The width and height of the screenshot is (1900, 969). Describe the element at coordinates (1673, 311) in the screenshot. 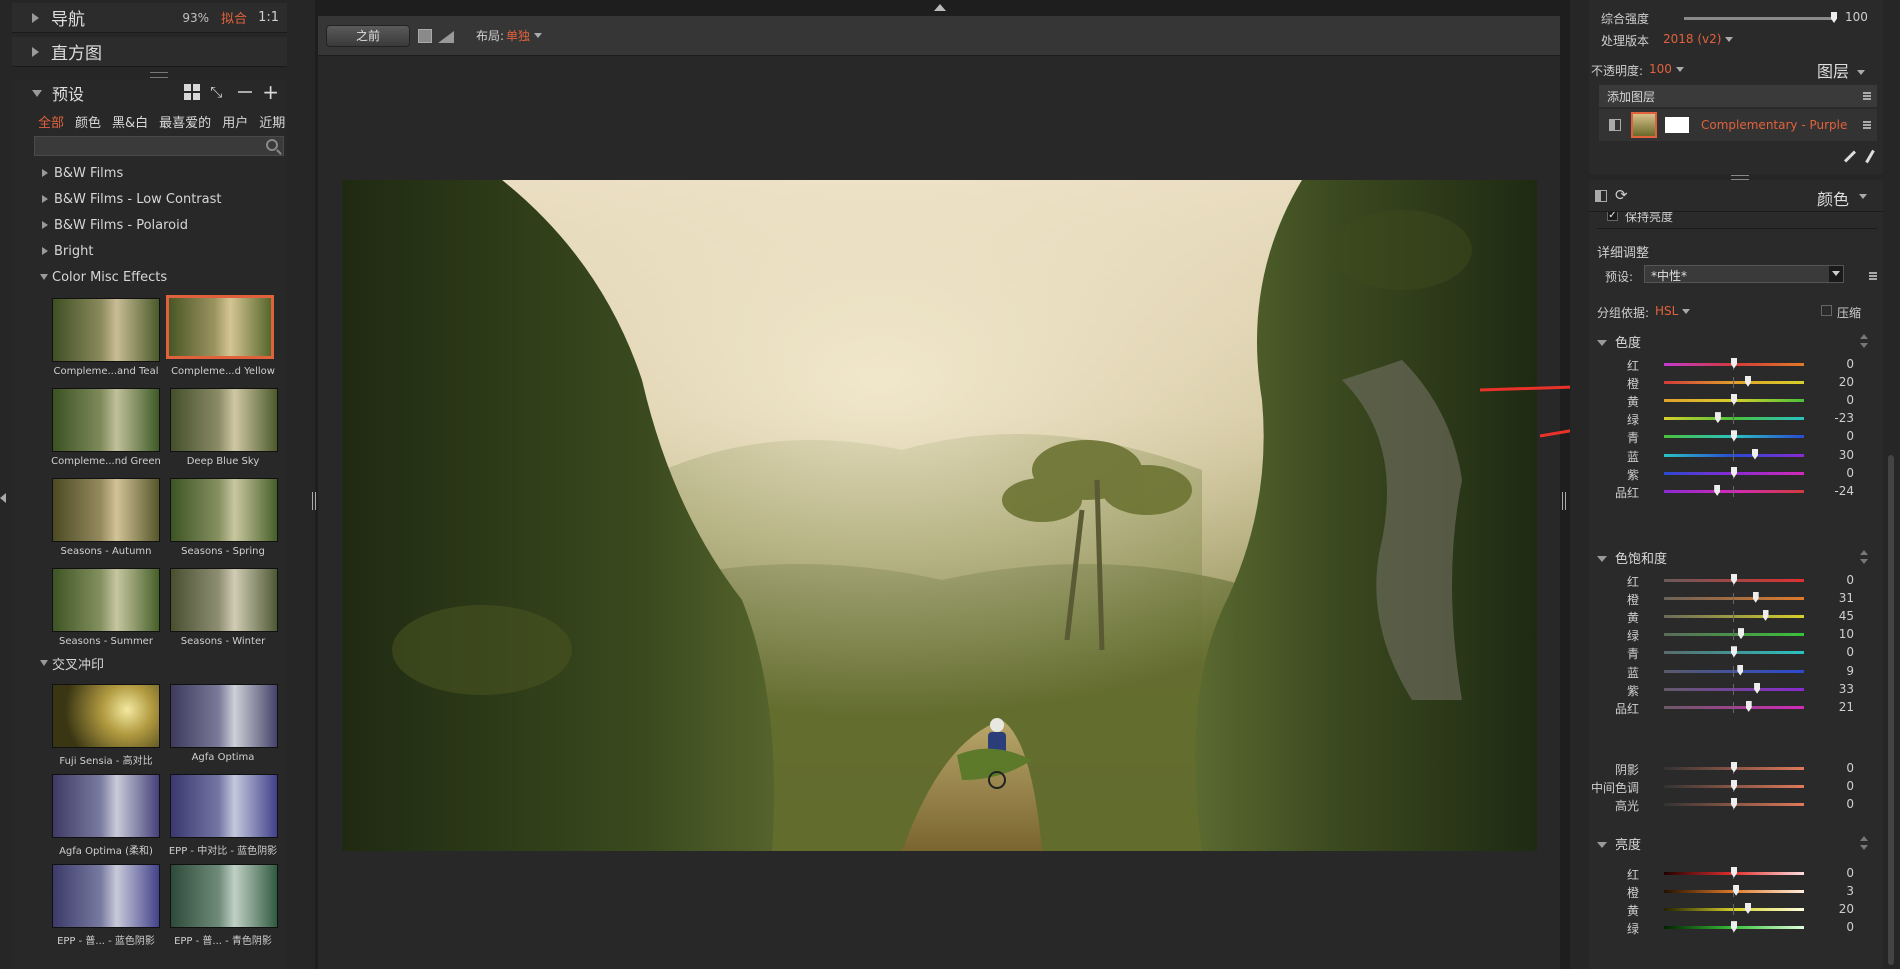

I see `group-by-dropdown: HSL` at that location.